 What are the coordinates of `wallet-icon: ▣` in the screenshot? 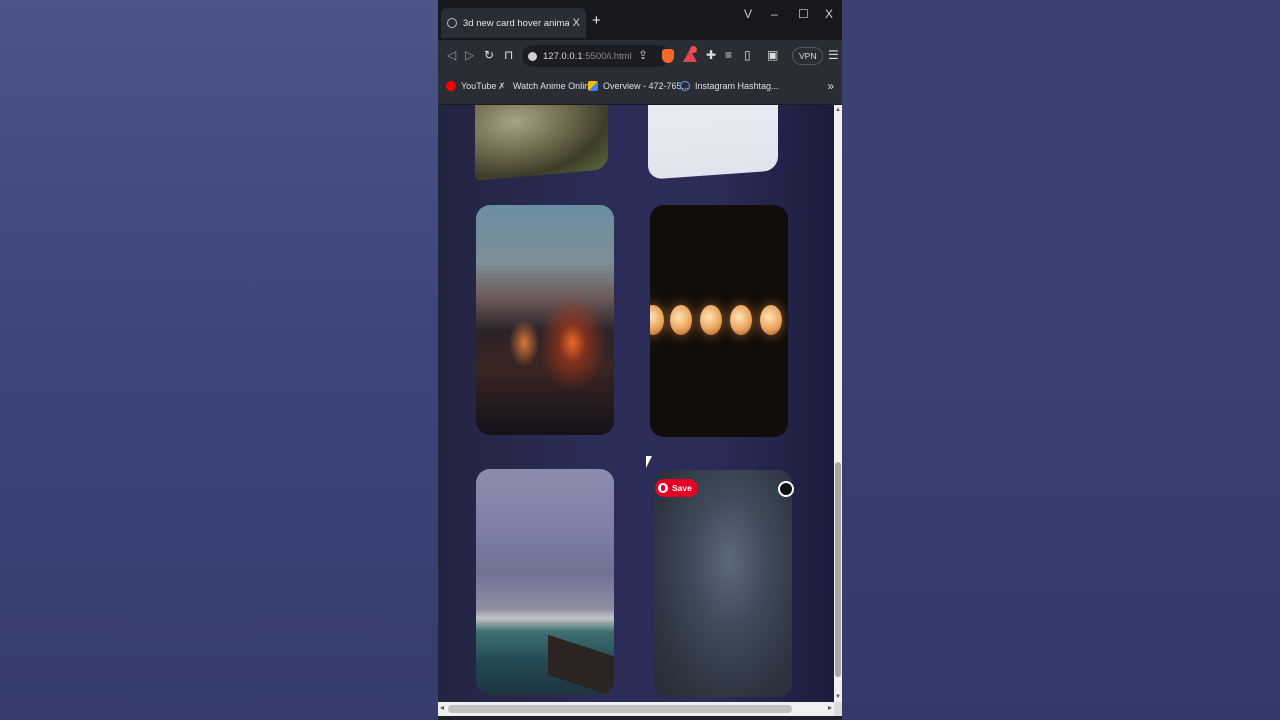 It's located at (772, 55).